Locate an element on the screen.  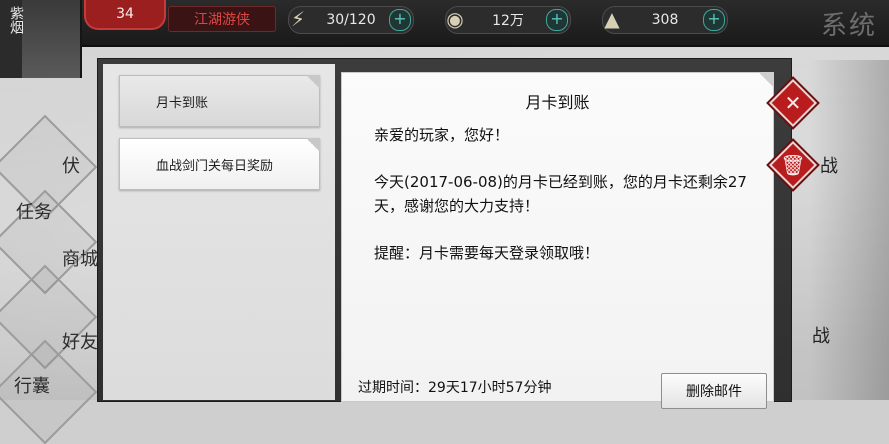
mail-list-item-label: 血战剑门关每日奖励 is located at coordinates (215, 166).